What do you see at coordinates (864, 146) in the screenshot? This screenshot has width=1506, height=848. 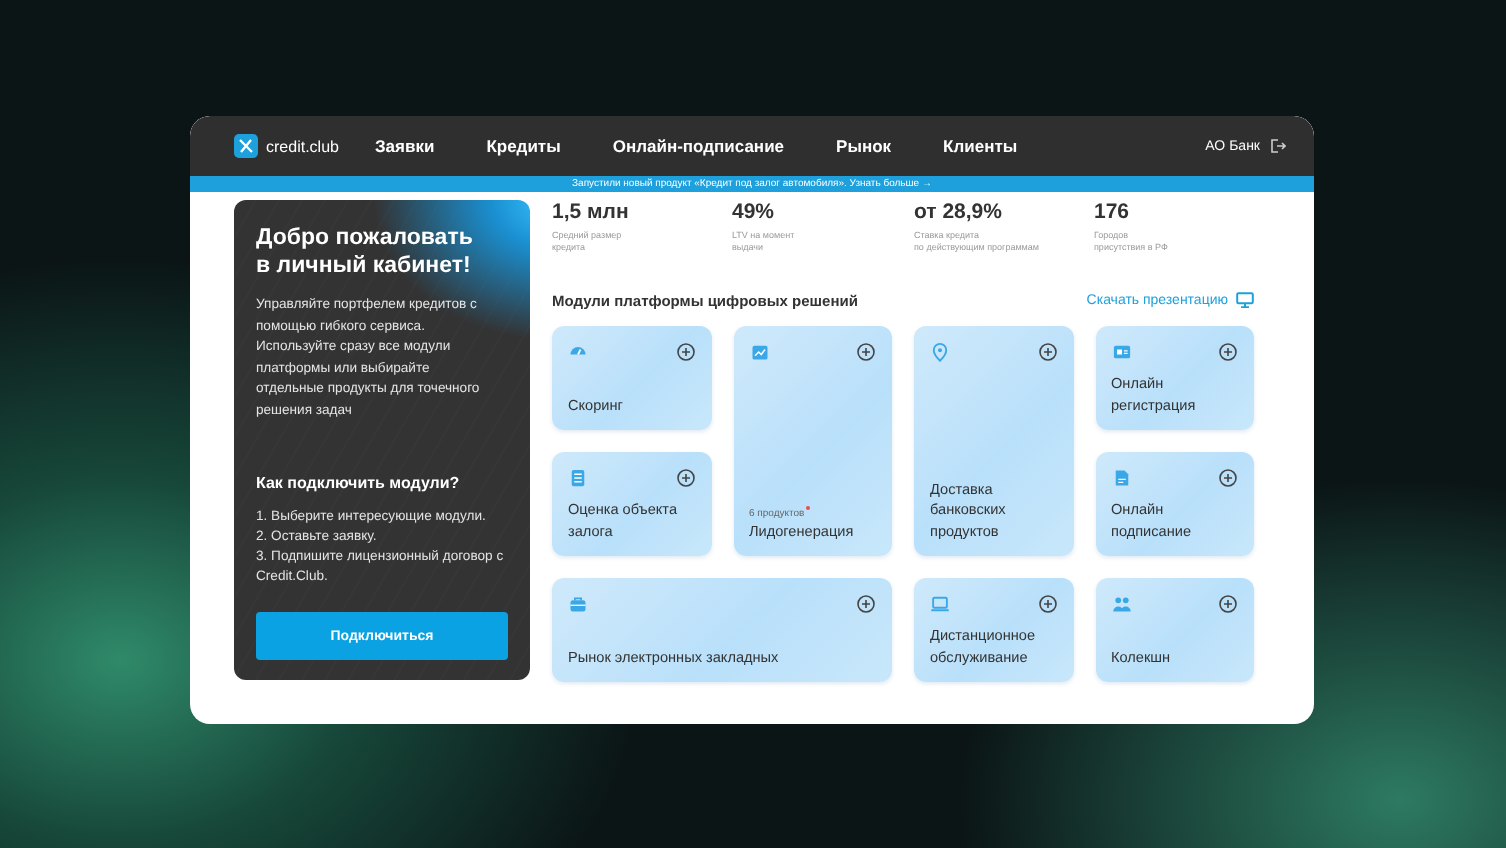 I see `nav-link: Рынок` at bounding box center [864, 146].